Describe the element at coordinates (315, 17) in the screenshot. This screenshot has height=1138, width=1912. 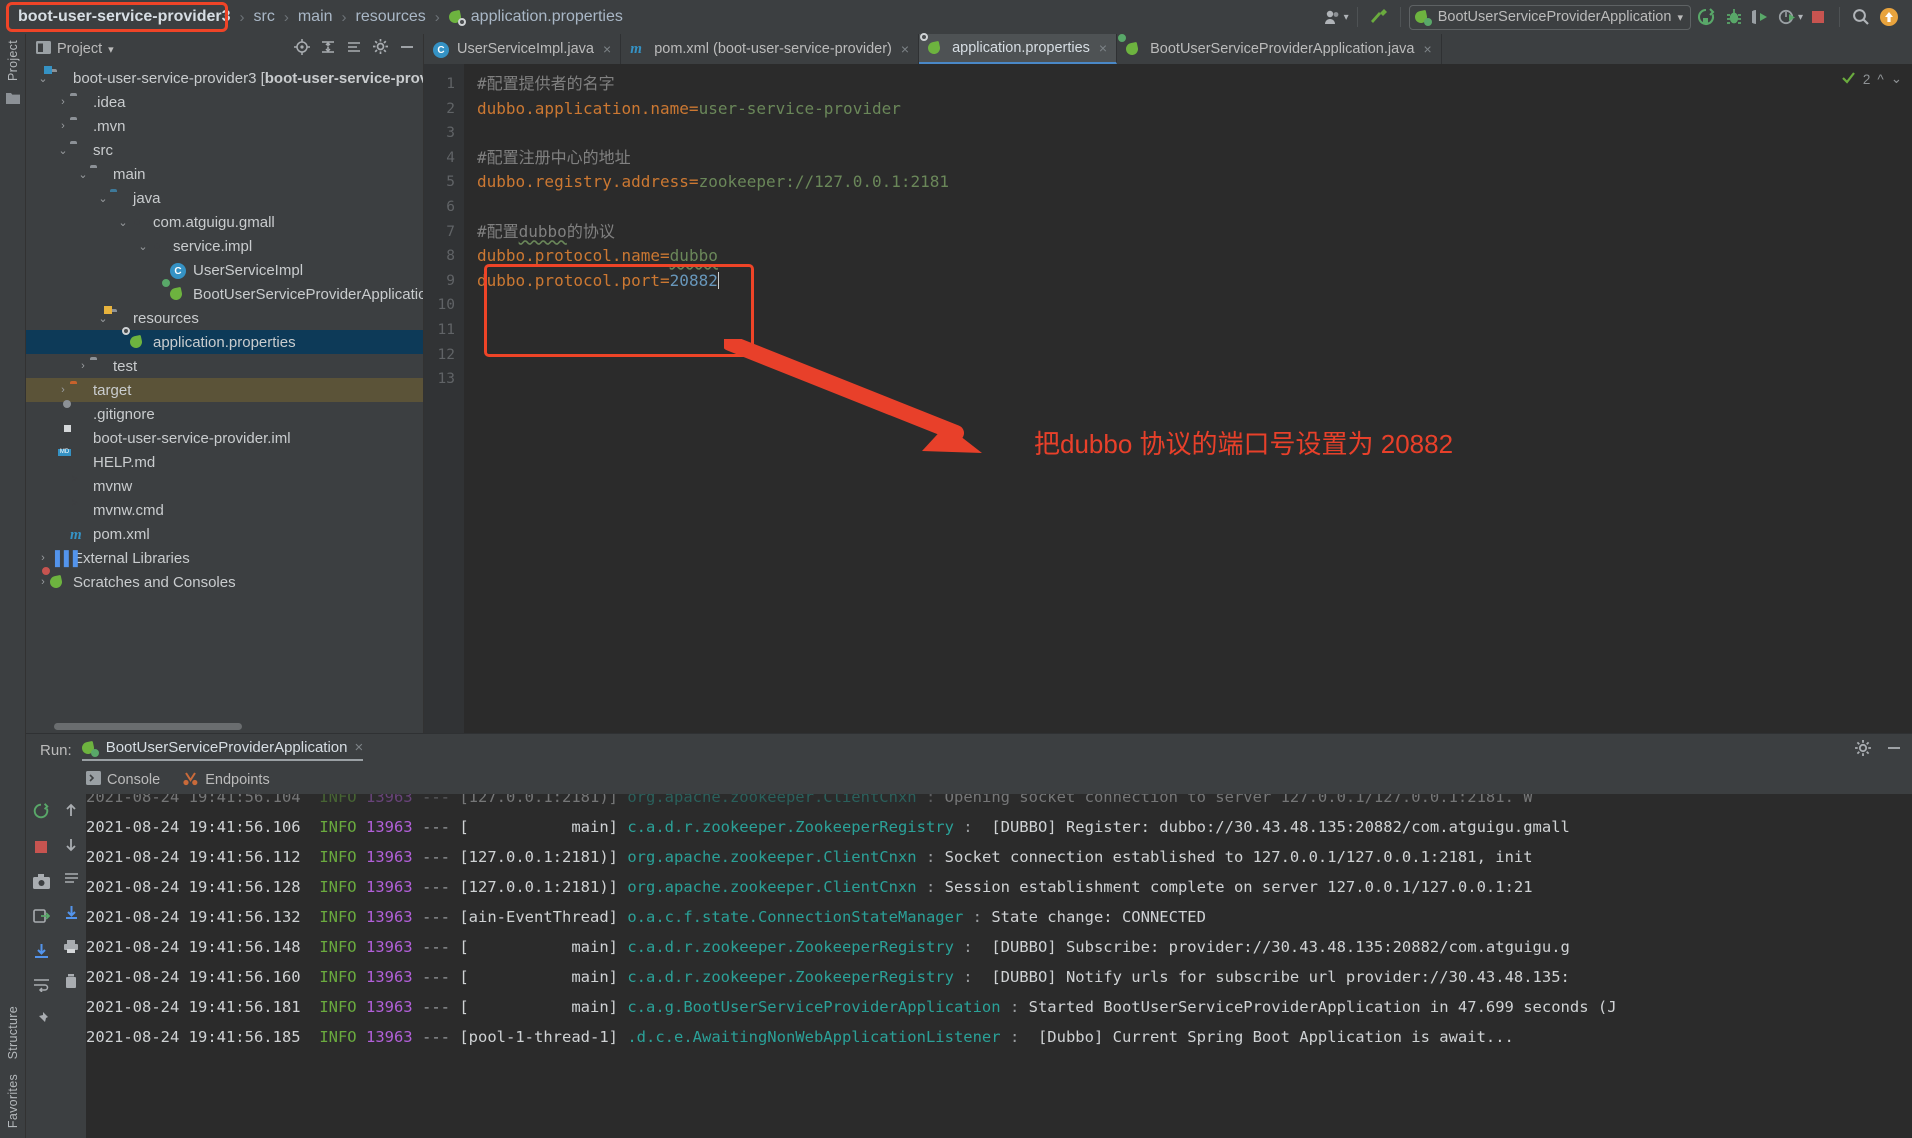
I see `breadcrumb-item-main: main` at that location.